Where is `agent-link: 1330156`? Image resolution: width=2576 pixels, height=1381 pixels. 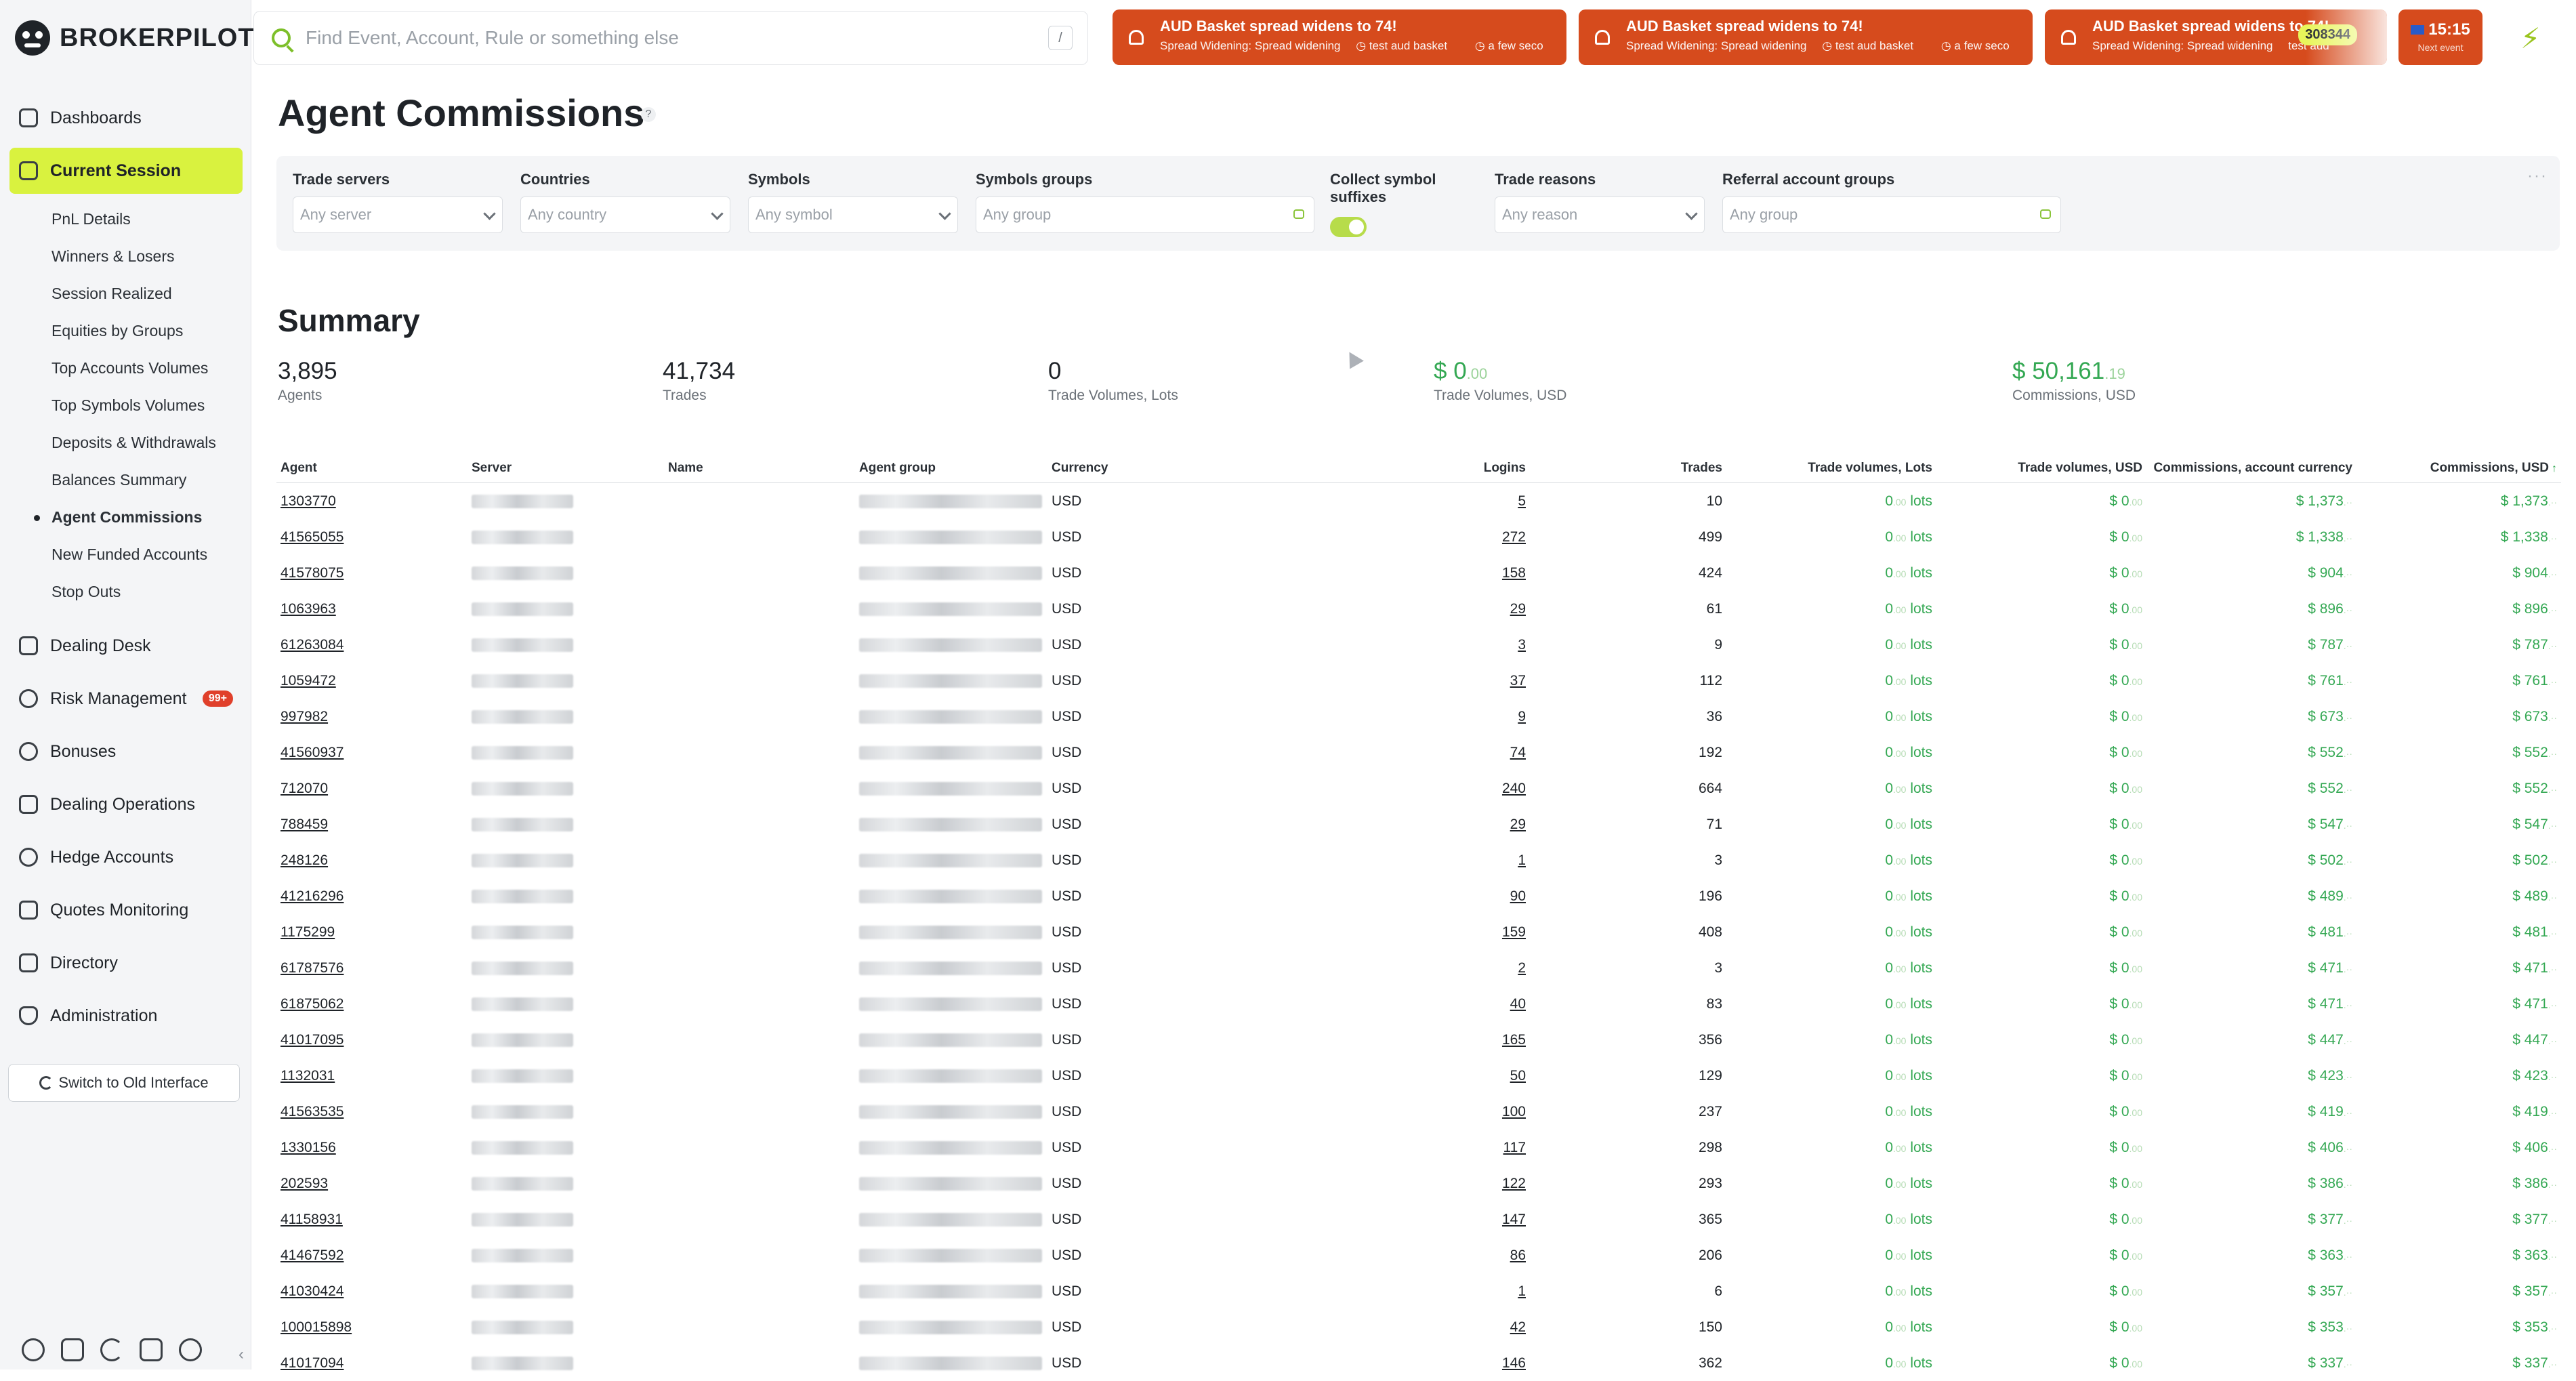
agent-link: 1330156 is located at coordinates (308, 1147).